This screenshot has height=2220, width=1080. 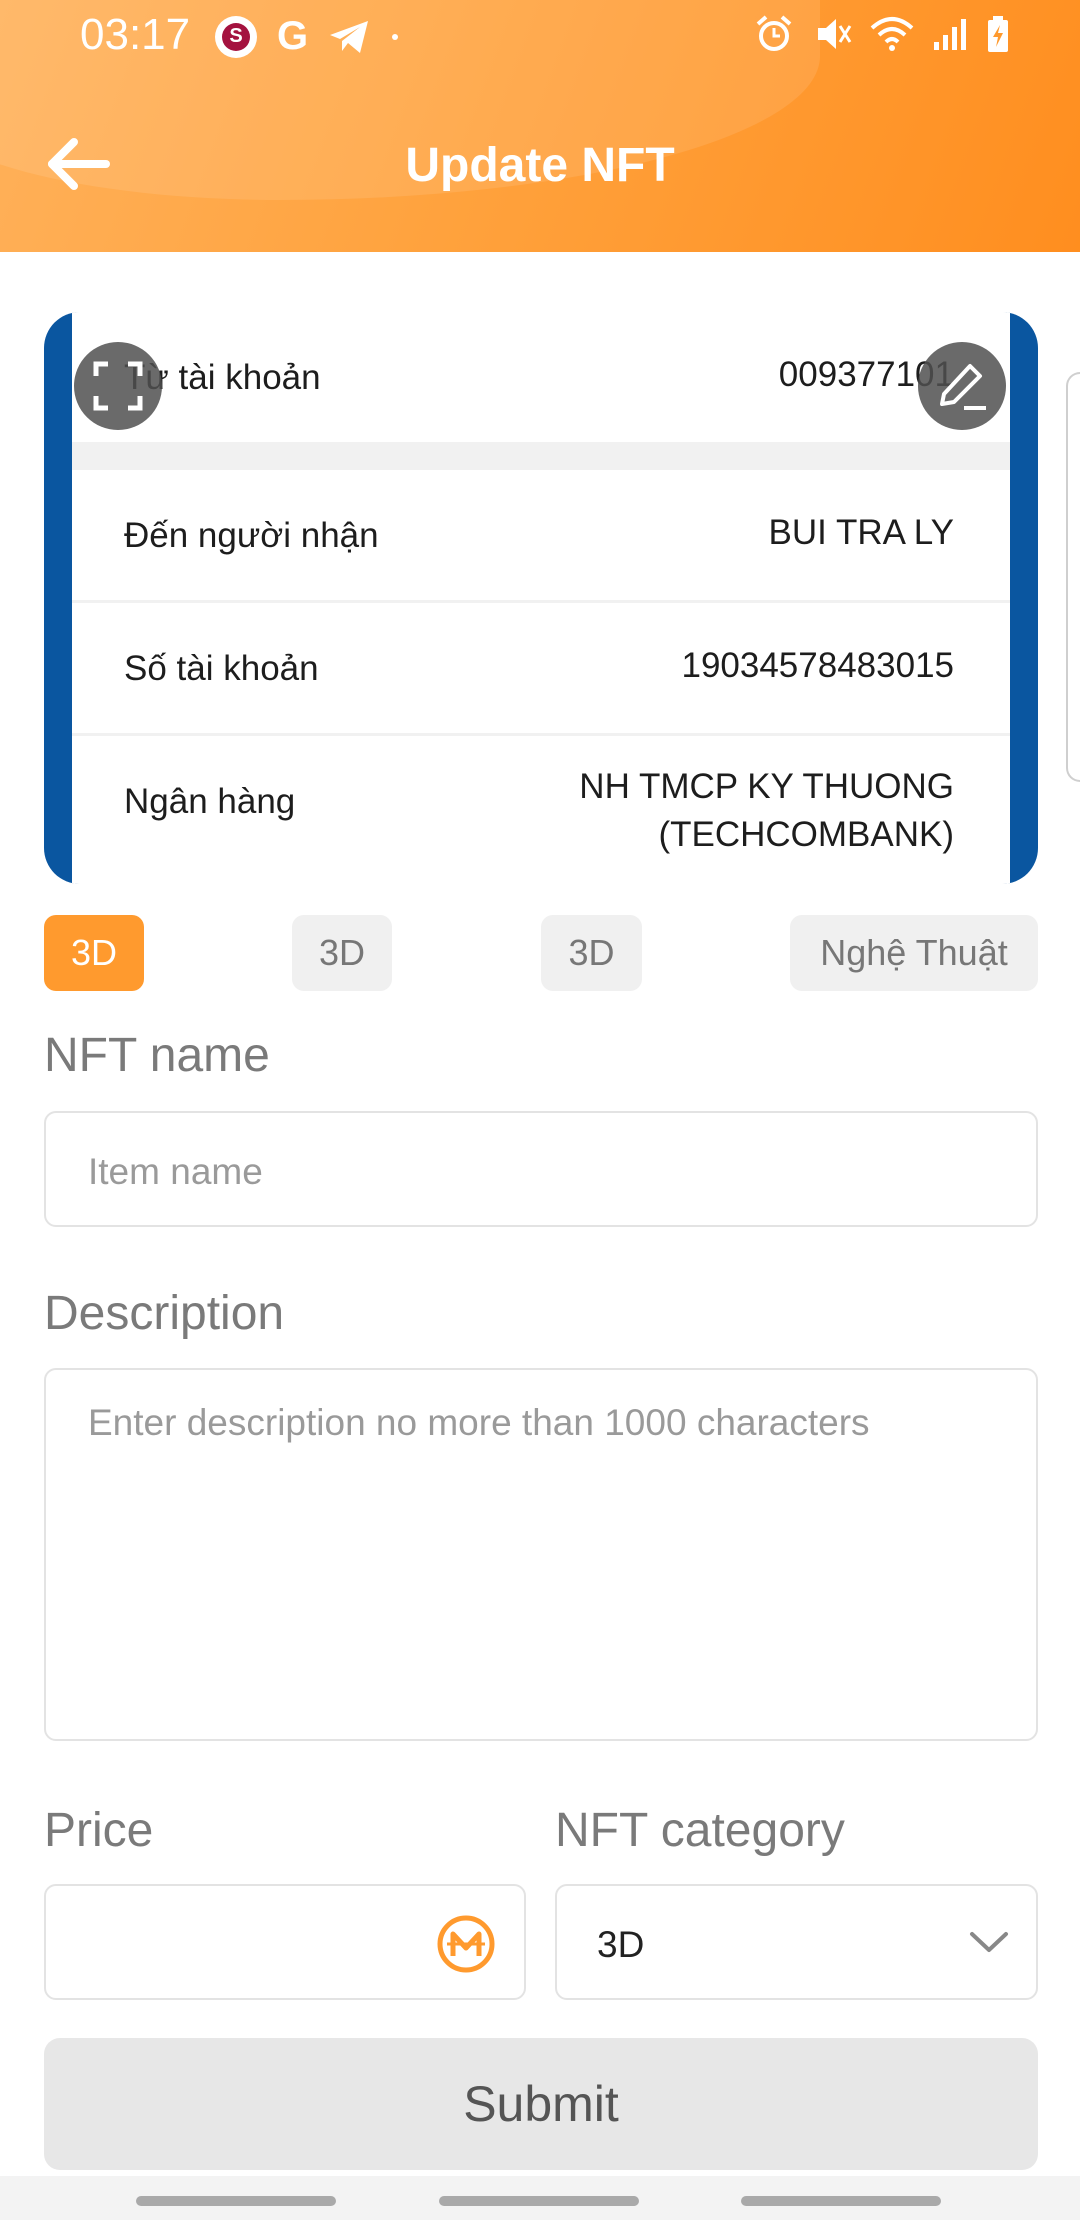 I want to click on receipt-row: Đến người nhận BUI TRA LY, so click(x=541, y=535).